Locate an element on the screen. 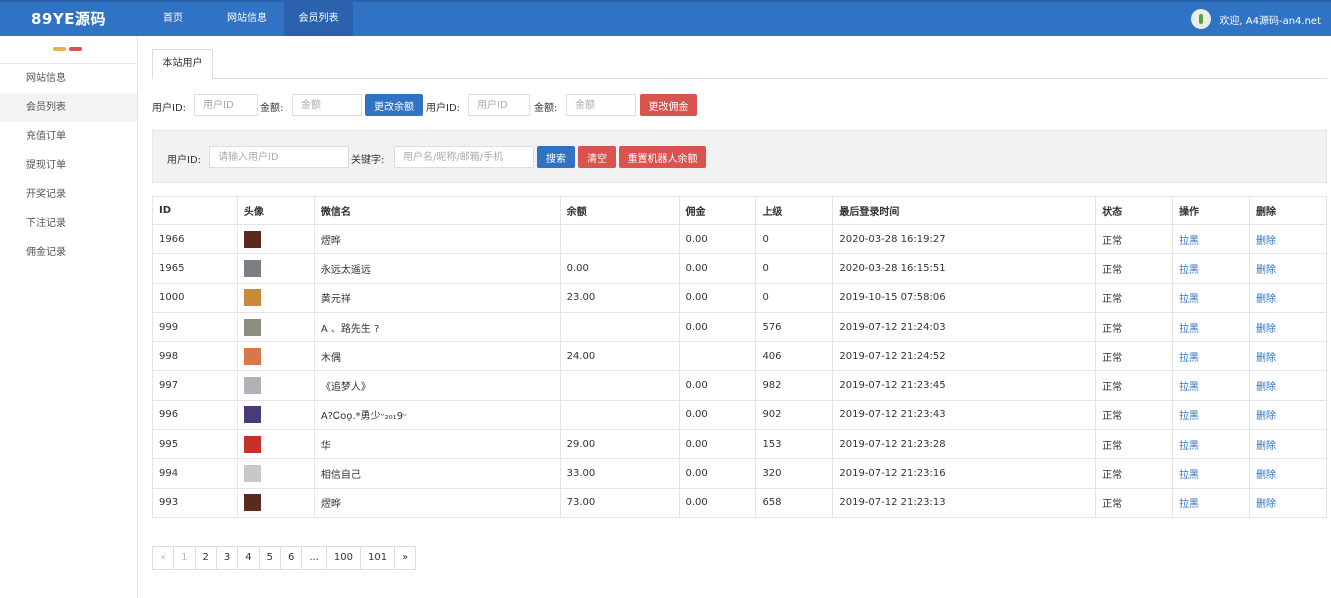 This screenshot has width=1331, height=598. col-parent: 上级 is located at coordinates (794, 210).